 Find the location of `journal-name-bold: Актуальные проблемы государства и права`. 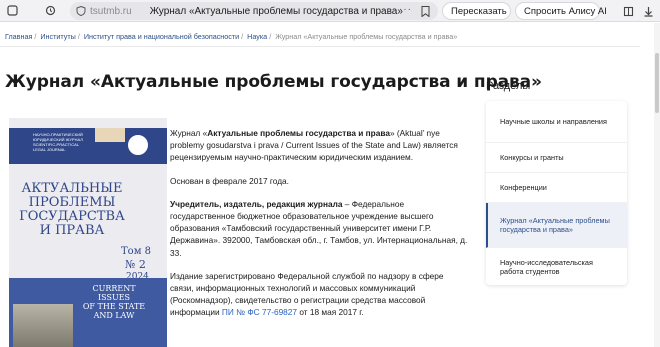

journal-name-bold: Актуальные проблемы государства и права is located at coordinates (298, 133).